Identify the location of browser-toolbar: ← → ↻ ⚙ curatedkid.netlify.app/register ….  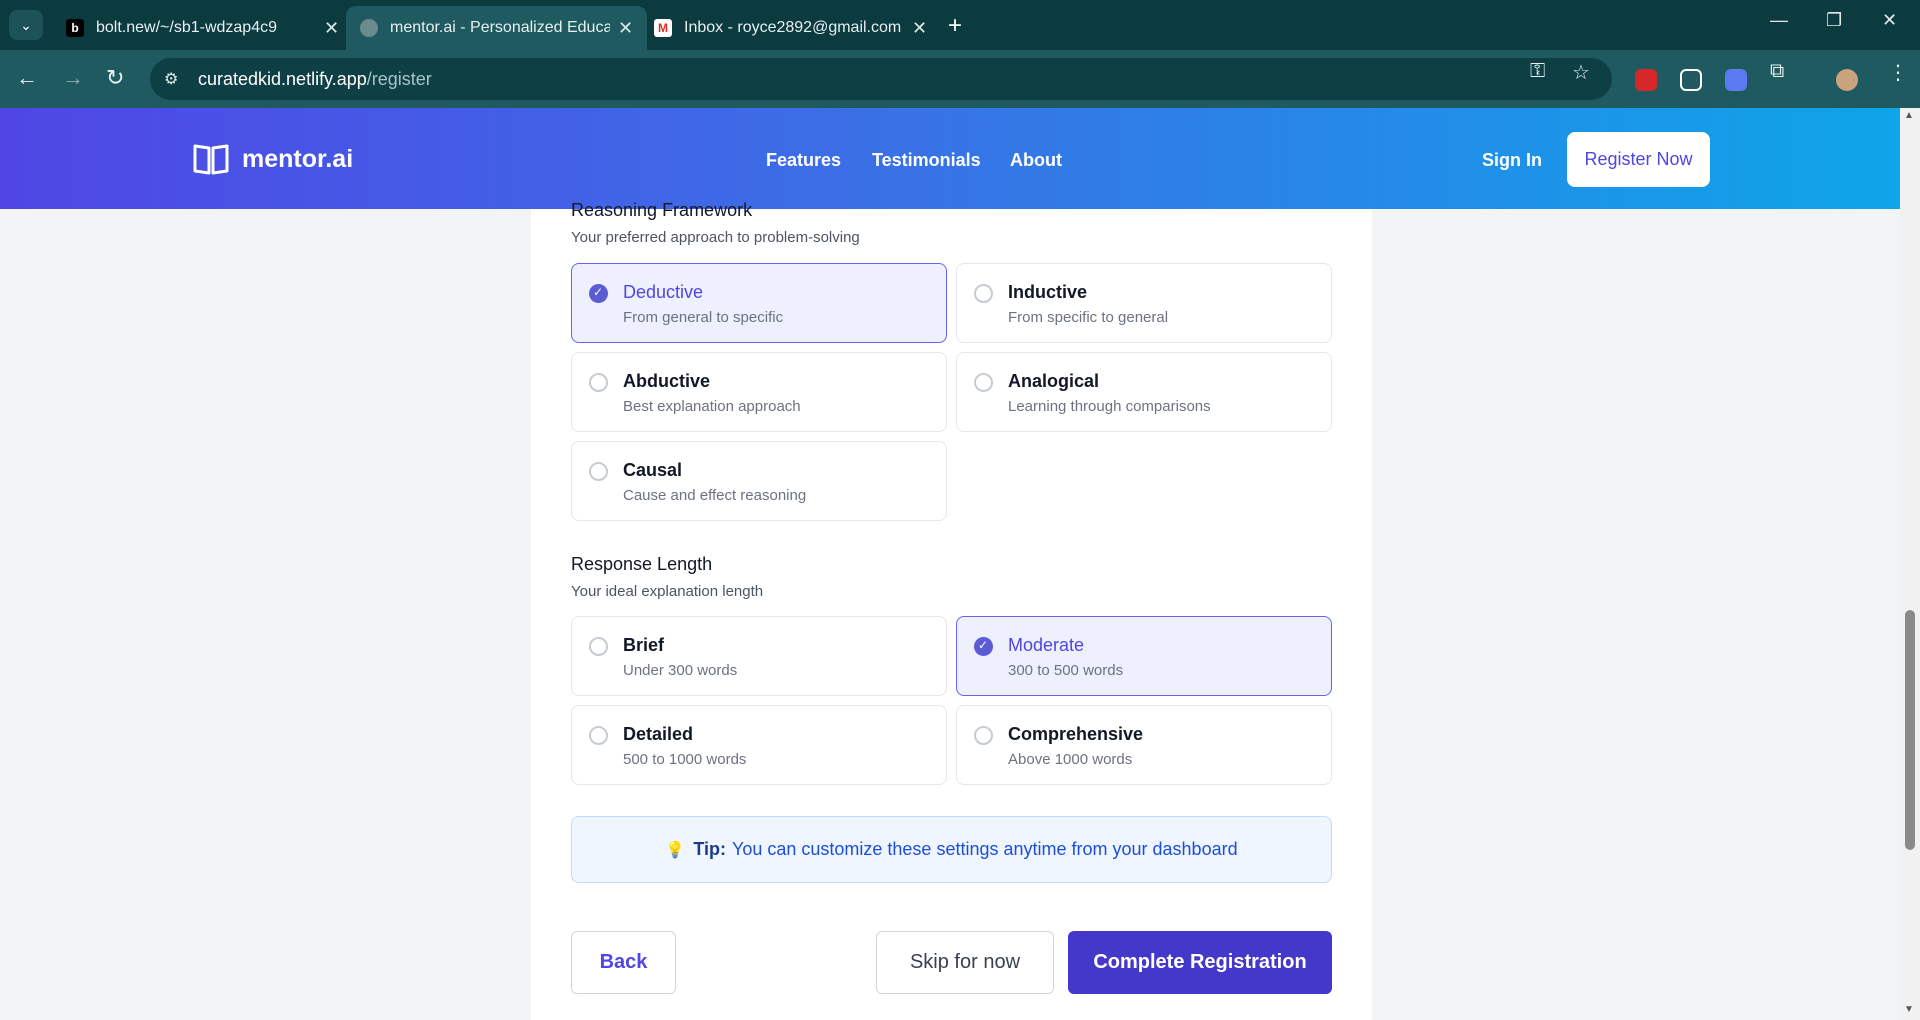
(960, 79).